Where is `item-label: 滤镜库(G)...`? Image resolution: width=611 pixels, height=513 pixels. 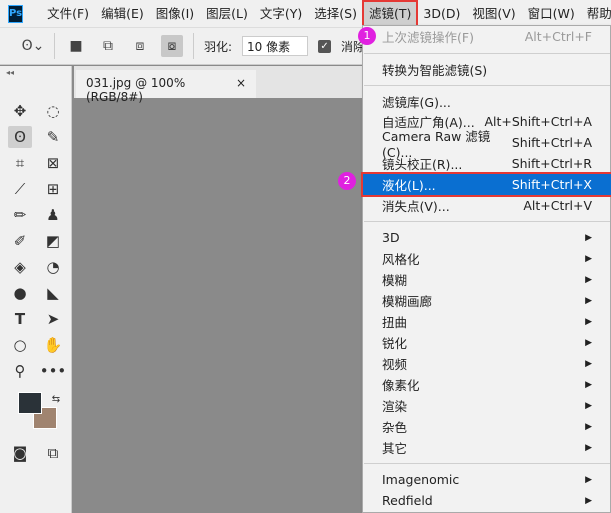
item-label: 滤镜库(G)... is located at coordinates (416, 102).